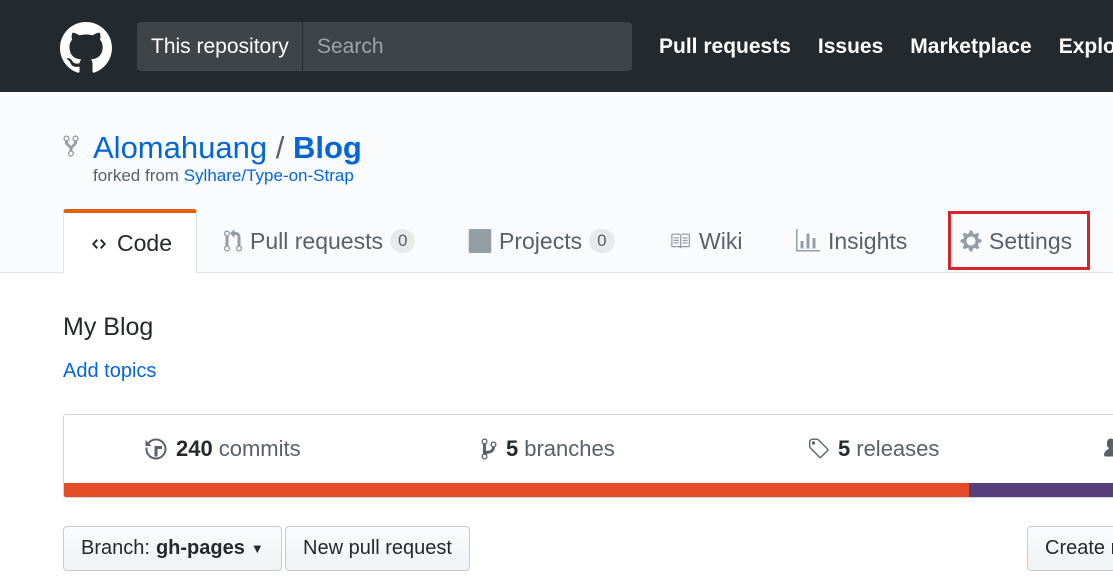 This screenshot has width=1113, height=587. What do you see at coordinates (269, 175) in the screenshot?
I see `forked-source-link: Sylhare/Type-on-Strap` at bounding box center [269, 175].